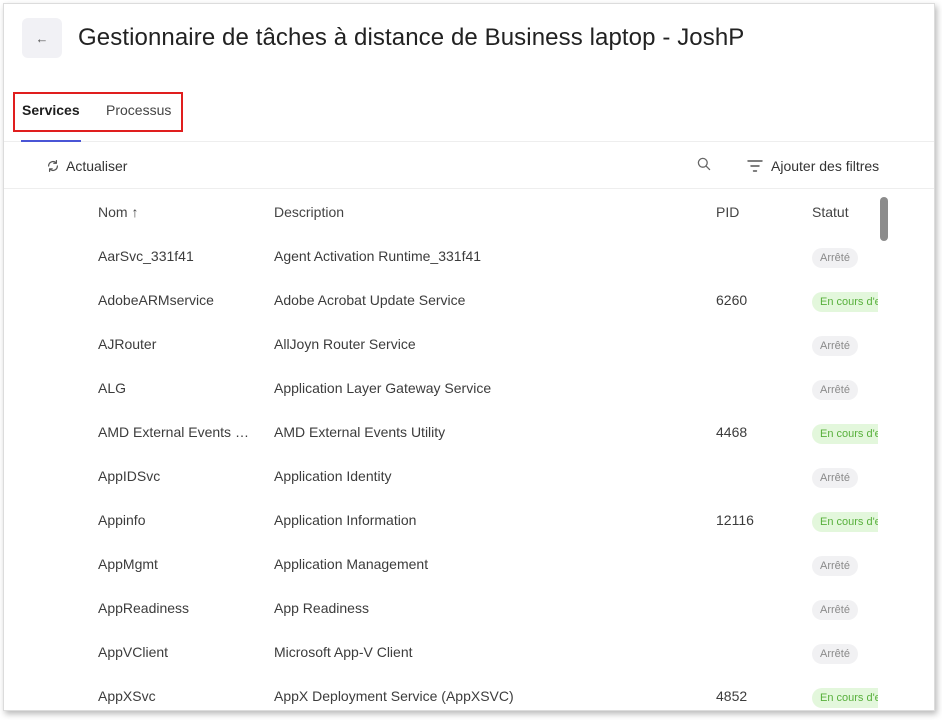 This screenshot has width=942, height=720. What do you see at coordinates (884, 219) in the screenshot?
I see `vertical-scrollbar-thumb` at bounding box center [884, 219].